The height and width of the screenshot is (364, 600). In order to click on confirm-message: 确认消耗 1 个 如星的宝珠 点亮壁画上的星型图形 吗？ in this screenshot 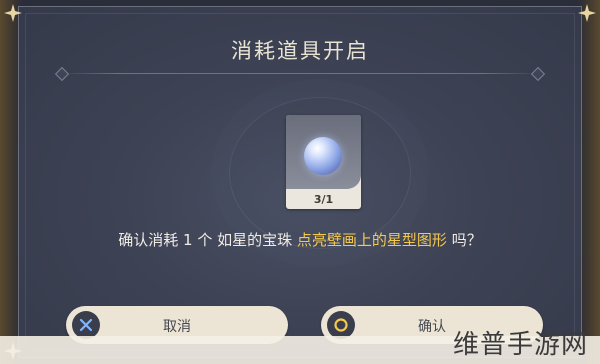, I will do `click(300, 239)`.